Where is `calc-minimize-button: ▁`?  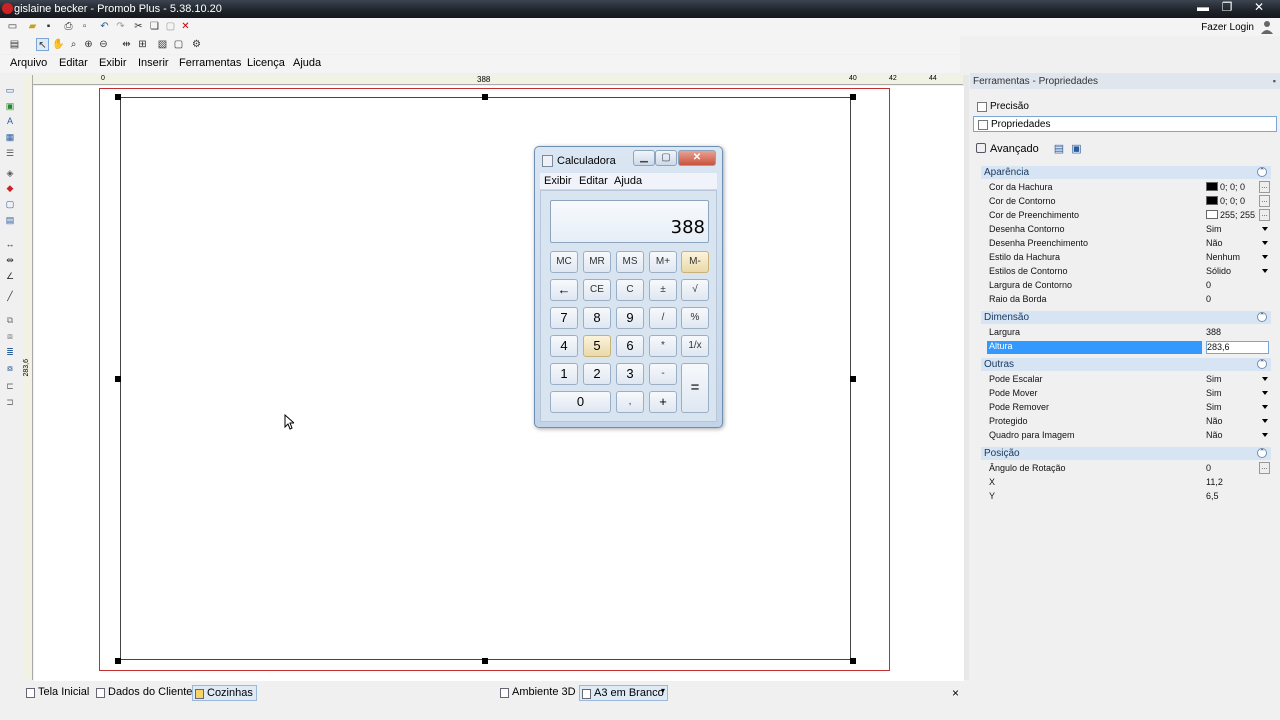 calc-minimize-button: ▁ is located at coordinates (644, 158).